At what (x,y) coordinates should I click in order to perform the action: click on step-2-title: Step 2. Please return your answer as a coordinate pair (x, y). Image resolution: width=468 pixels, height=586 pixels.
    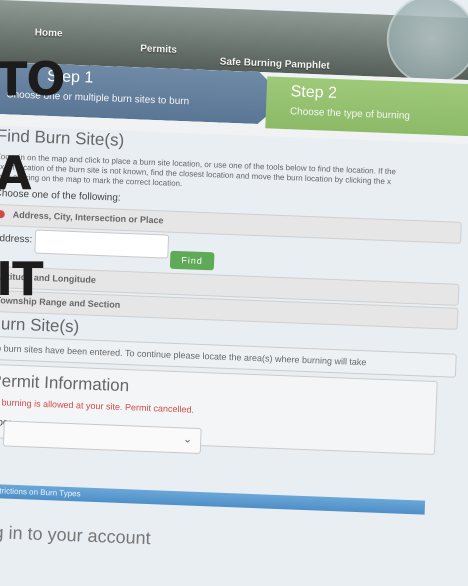
    Looking at the image, I should click on (314, 92).